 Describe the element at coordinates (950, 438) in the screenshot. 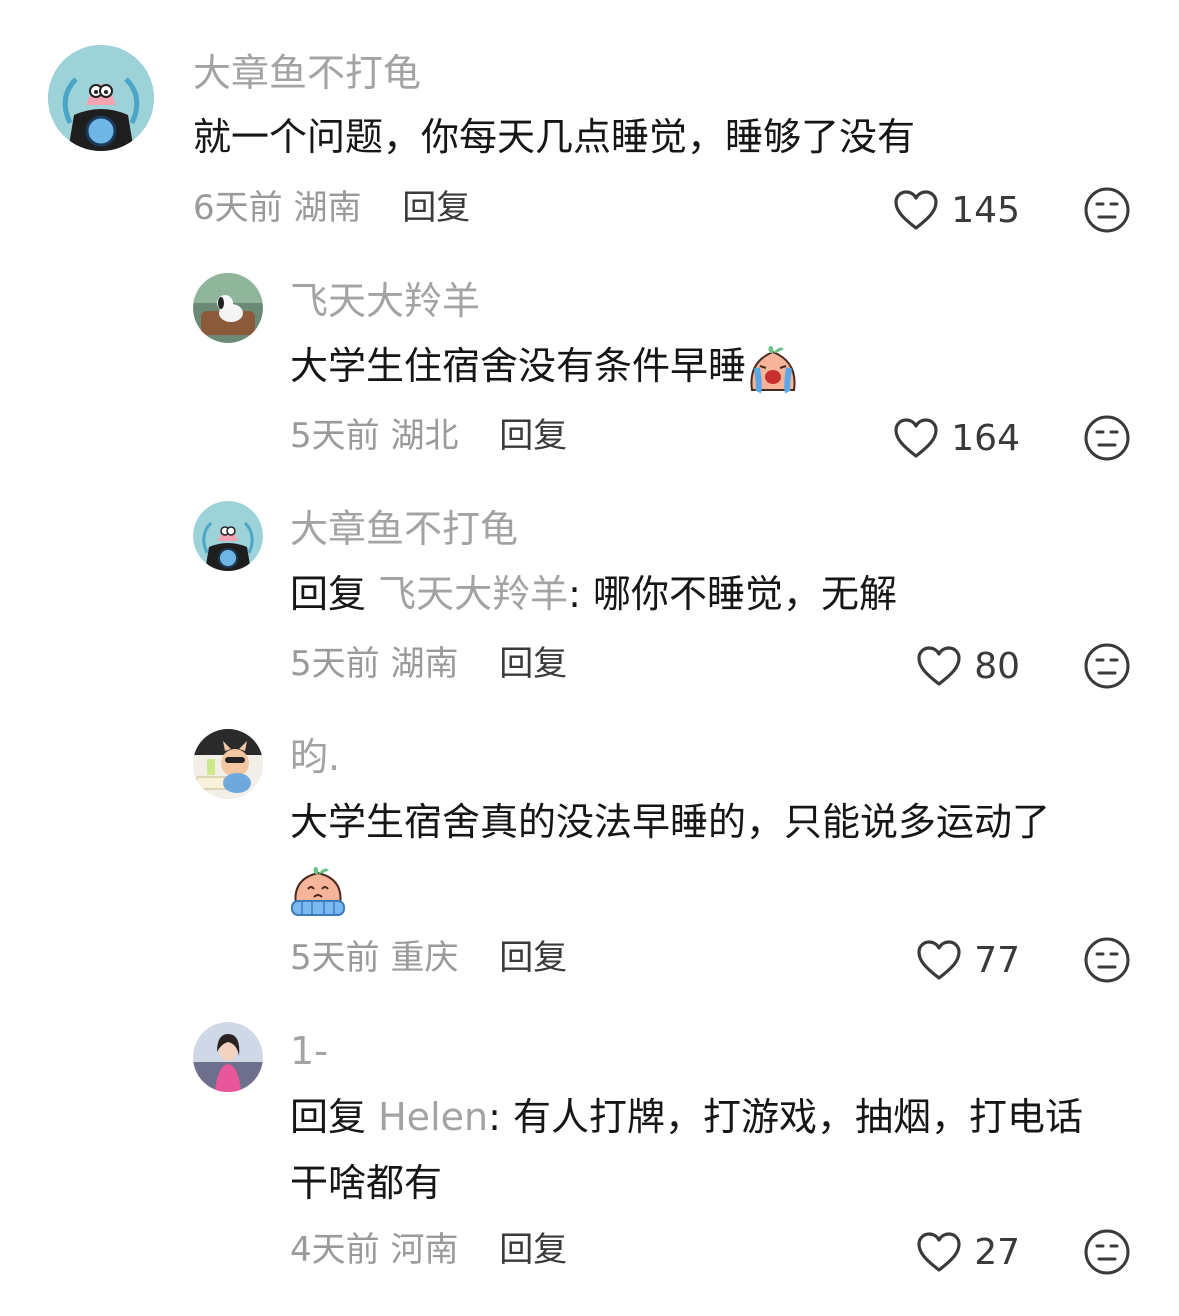

I see `like-button: 164` at that location.